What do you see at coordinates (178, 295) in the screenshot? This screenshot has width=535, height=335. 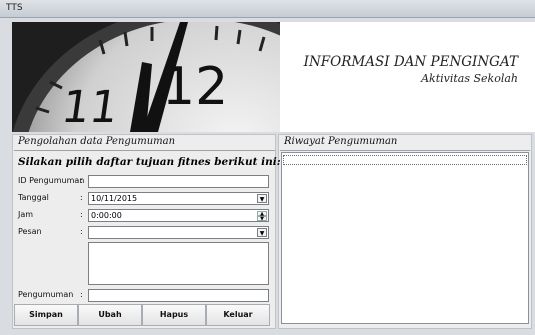 I see `pengumuman-input` at bounding box center [178, 295].